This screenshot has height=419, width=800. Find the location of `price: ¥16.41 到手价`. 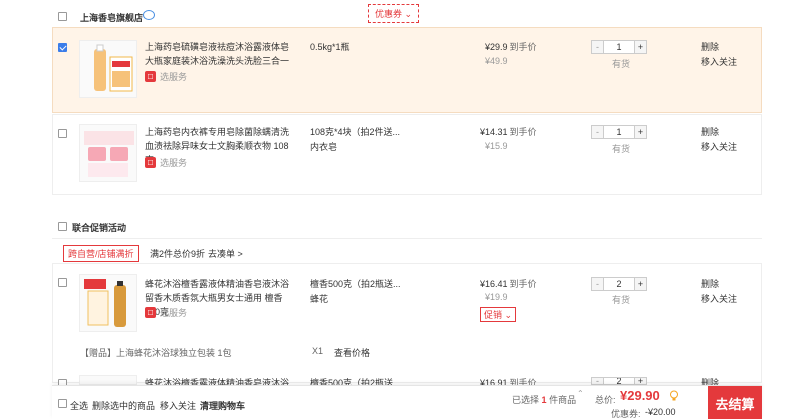

price: ¥16.41 到手价 is located at coordinates (508, 283).